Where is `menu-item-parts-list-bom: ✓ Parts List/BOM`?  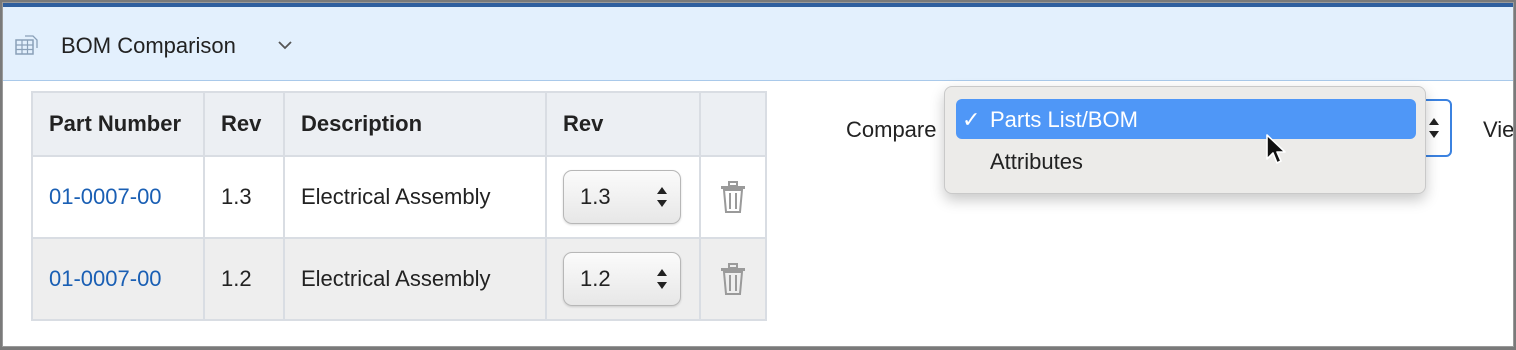 menu-item-parts-list-bom: ✓ Parts List/BOM is located at coordinates (1186, 119).